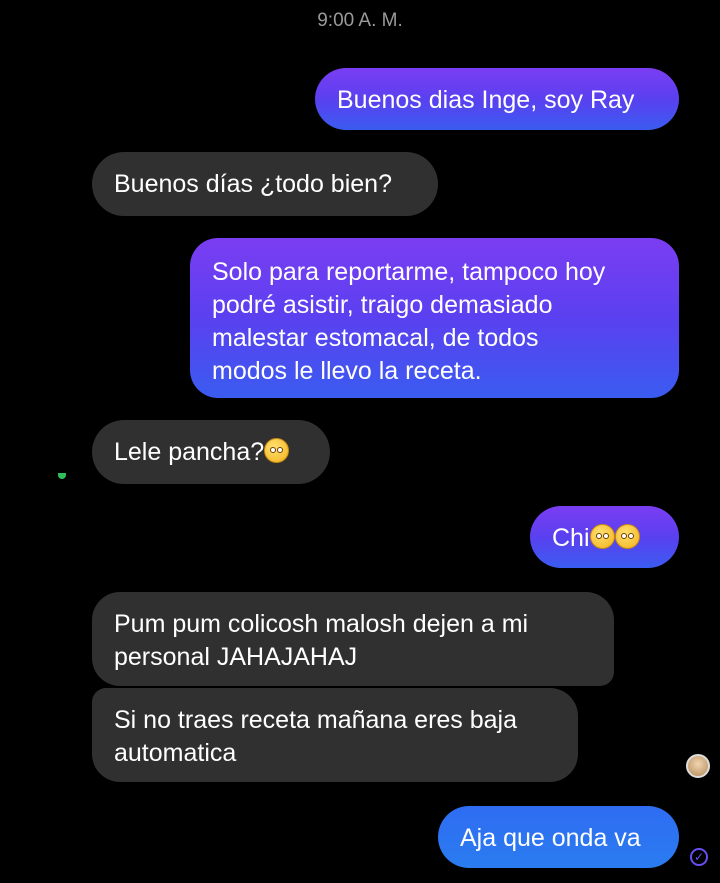 Image resolution: width=720 pixels, height=883 pixels. I want to click on sleepy-face-emoji-icon, so click(602, 536).